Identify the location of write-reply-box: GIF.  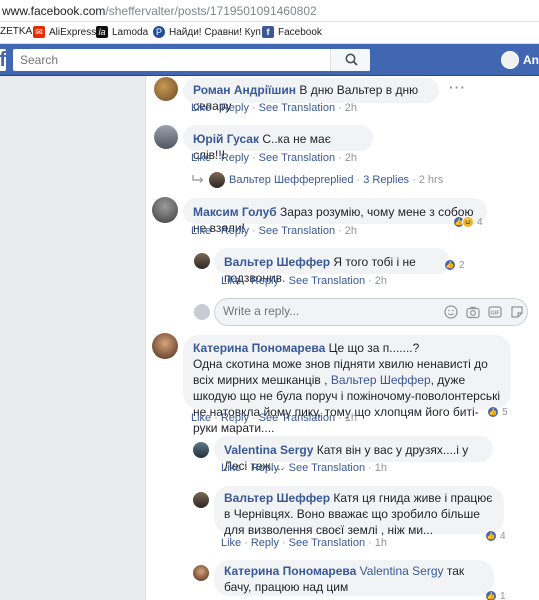
(371, 312).